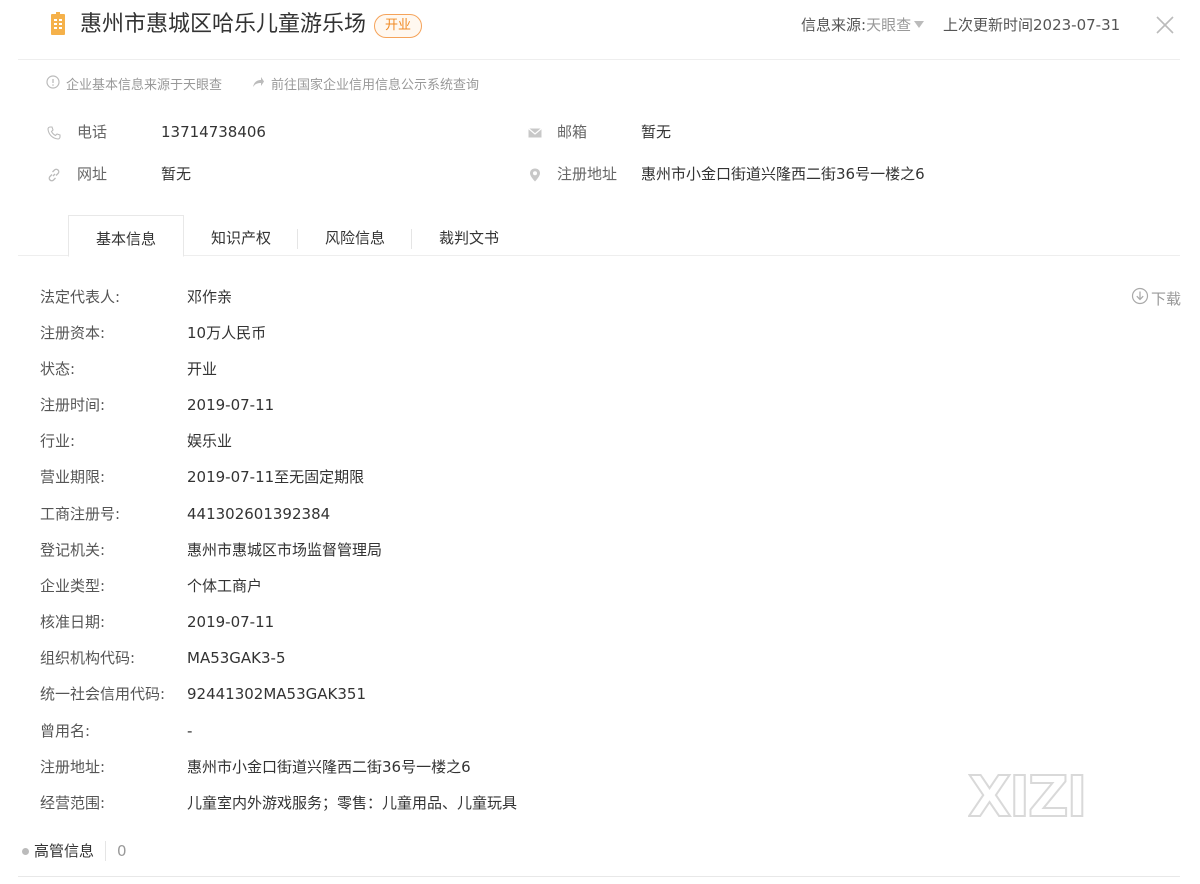 The width and height of the screenshot is (1200, 884). Describe the element at coordinates (240, 238) in the screenshot. I see `tab-label: 知识产权` at that location.